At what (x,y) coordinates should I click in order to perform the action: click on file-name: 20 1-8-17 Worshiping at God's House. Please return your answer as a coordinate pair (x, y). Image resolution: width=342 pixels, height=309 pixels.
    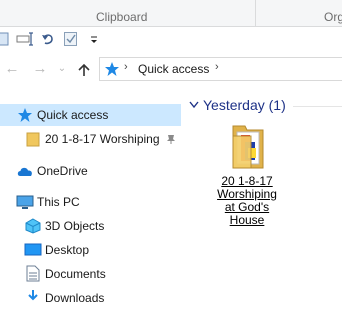
    Looking at the image, I should click on (247, 201).